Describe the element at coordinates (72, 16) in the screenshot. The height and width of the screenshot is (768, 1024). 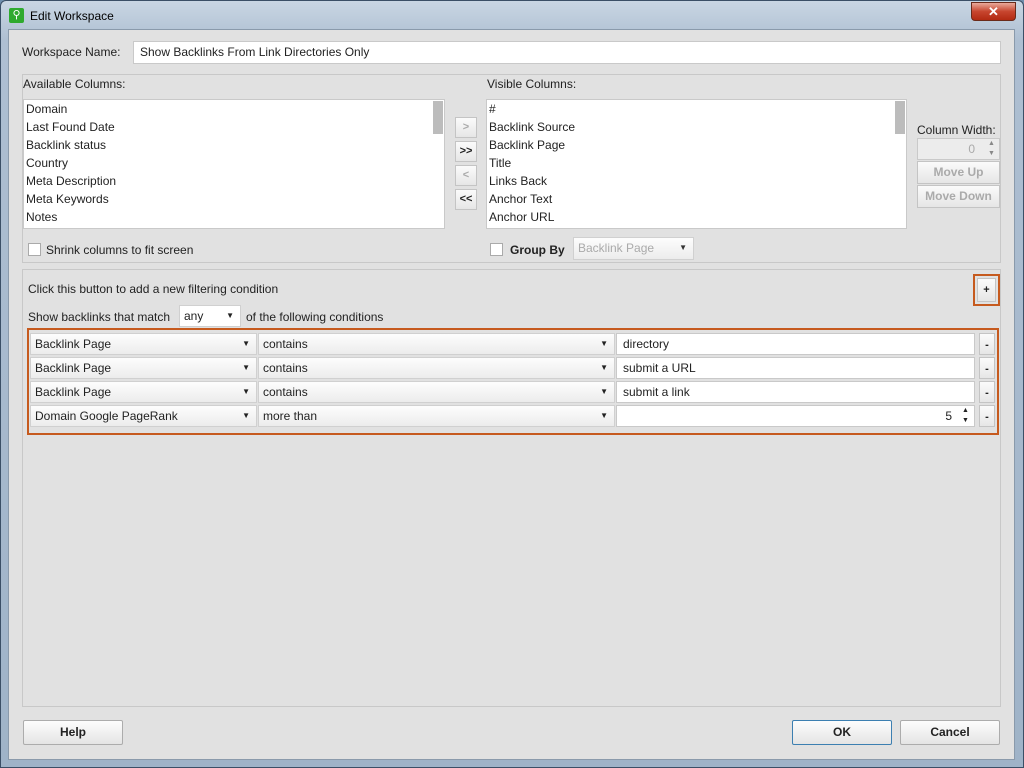
I see `window-title: Edit Workspace` at that location.